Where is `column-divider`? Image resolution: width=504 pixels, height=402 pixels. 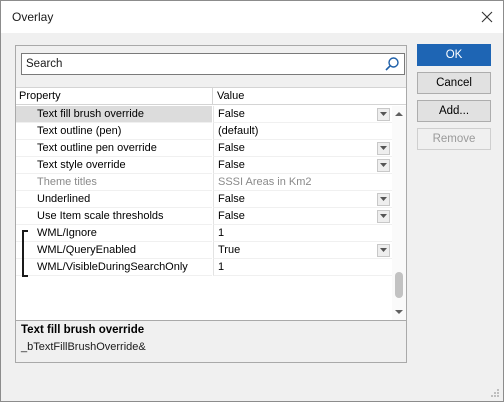 column-divider is located at coordinates (212, 96).